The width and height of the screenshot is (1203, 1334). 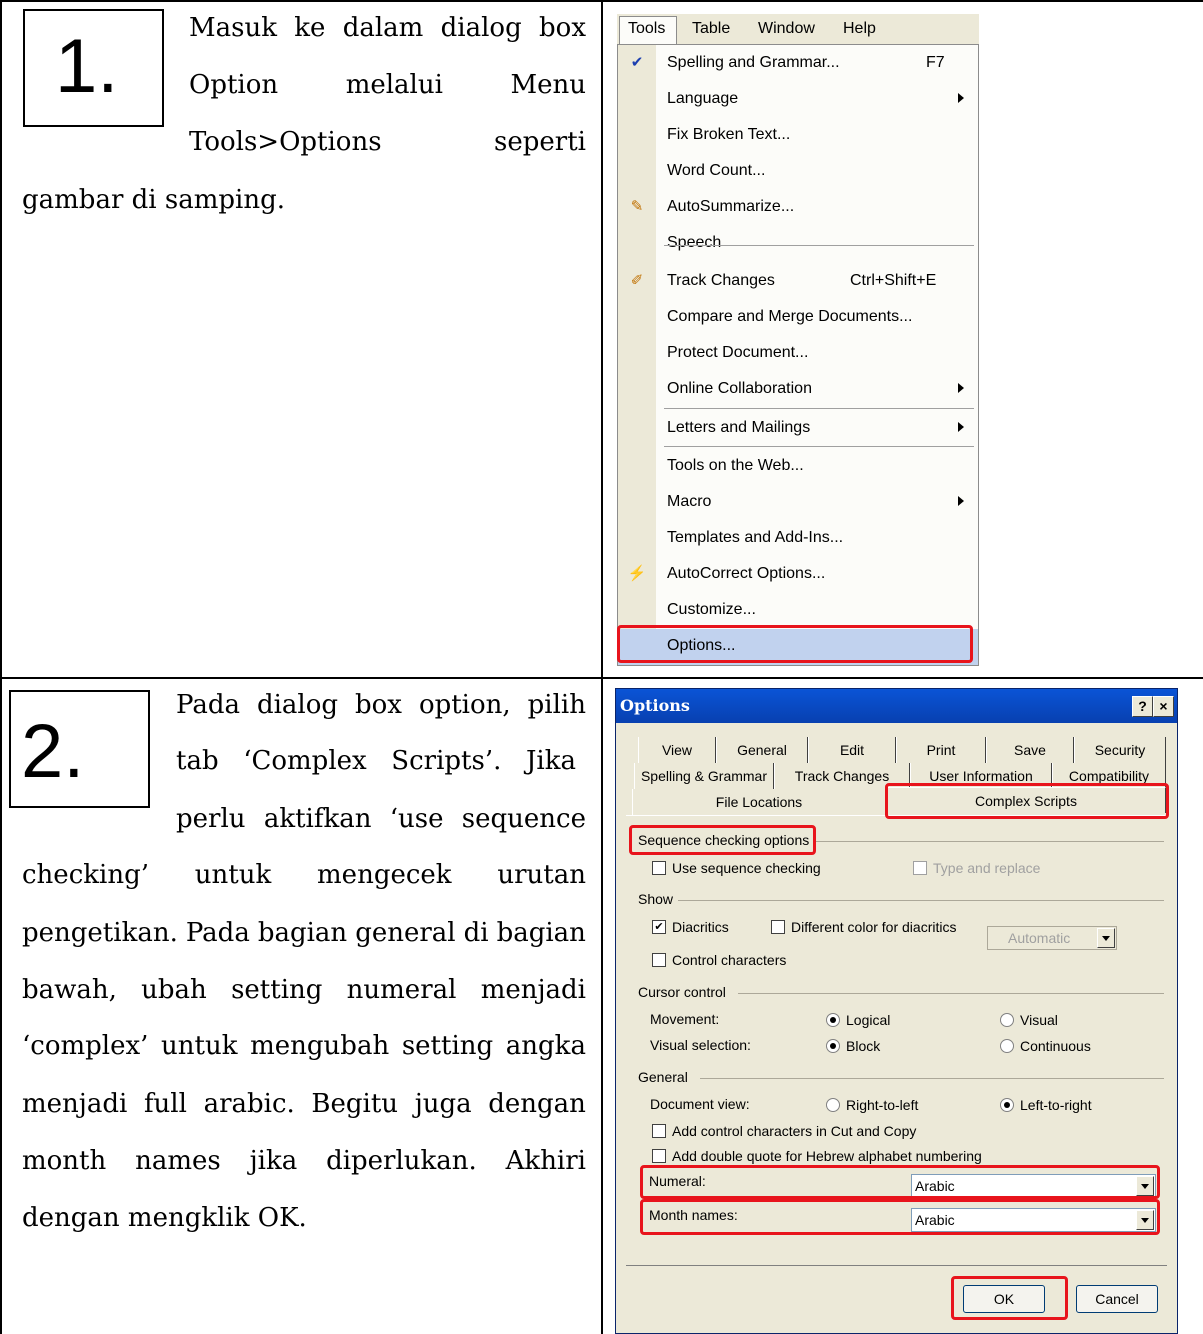 What do you see at coordinates (798, 429) in the screenshot?
I see `menu-item: Letters and Mailings` at bounding box center [798, 429].